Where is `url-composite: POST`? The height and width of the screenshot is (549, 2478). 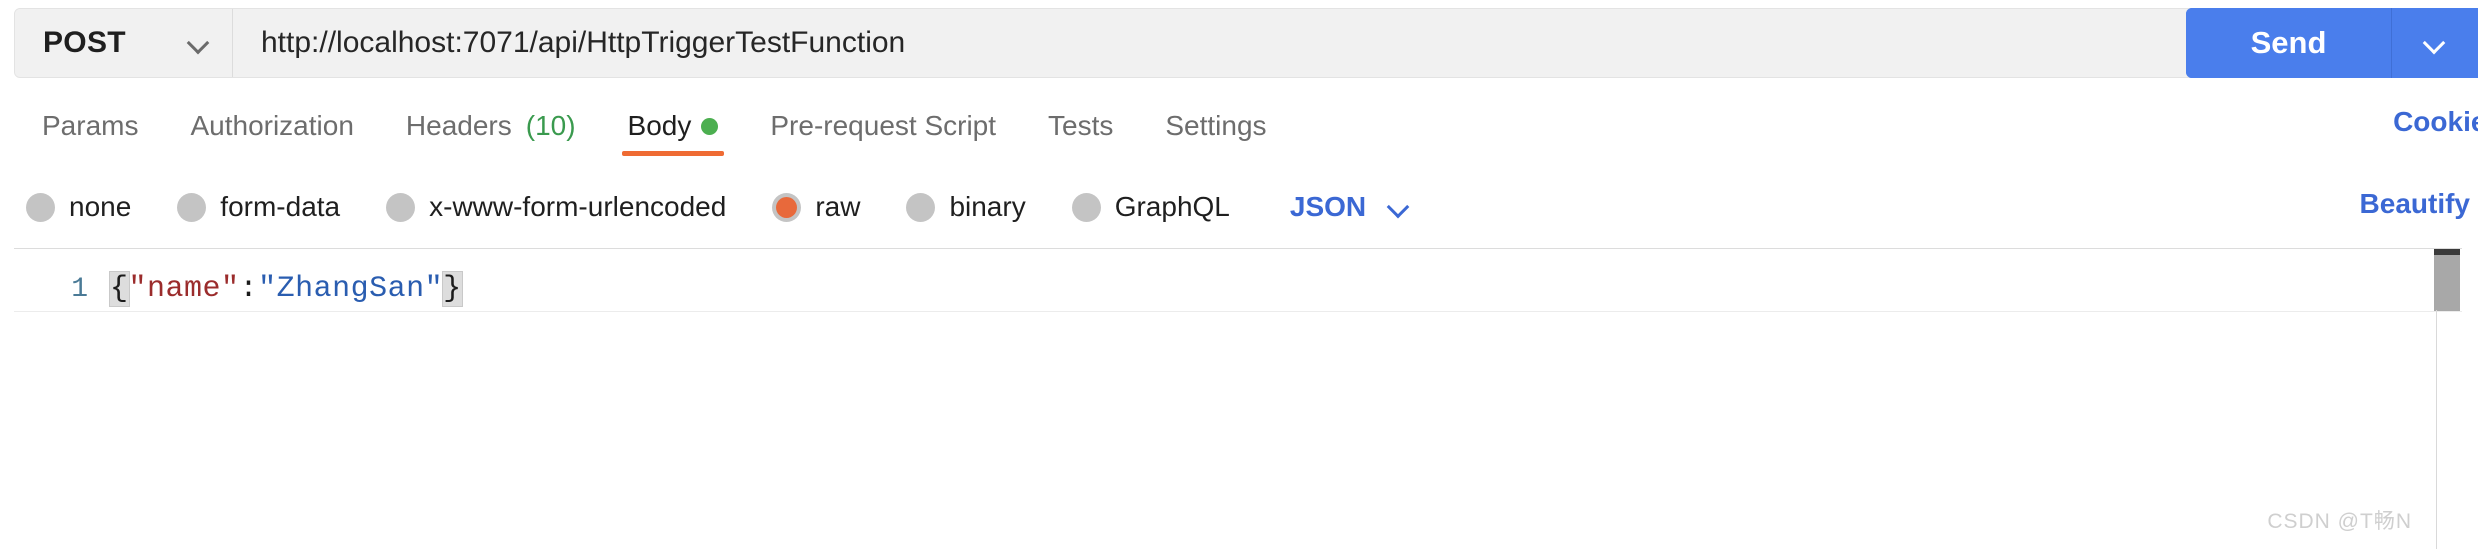
url-composite: POST is located at coordinates (1195, 43).